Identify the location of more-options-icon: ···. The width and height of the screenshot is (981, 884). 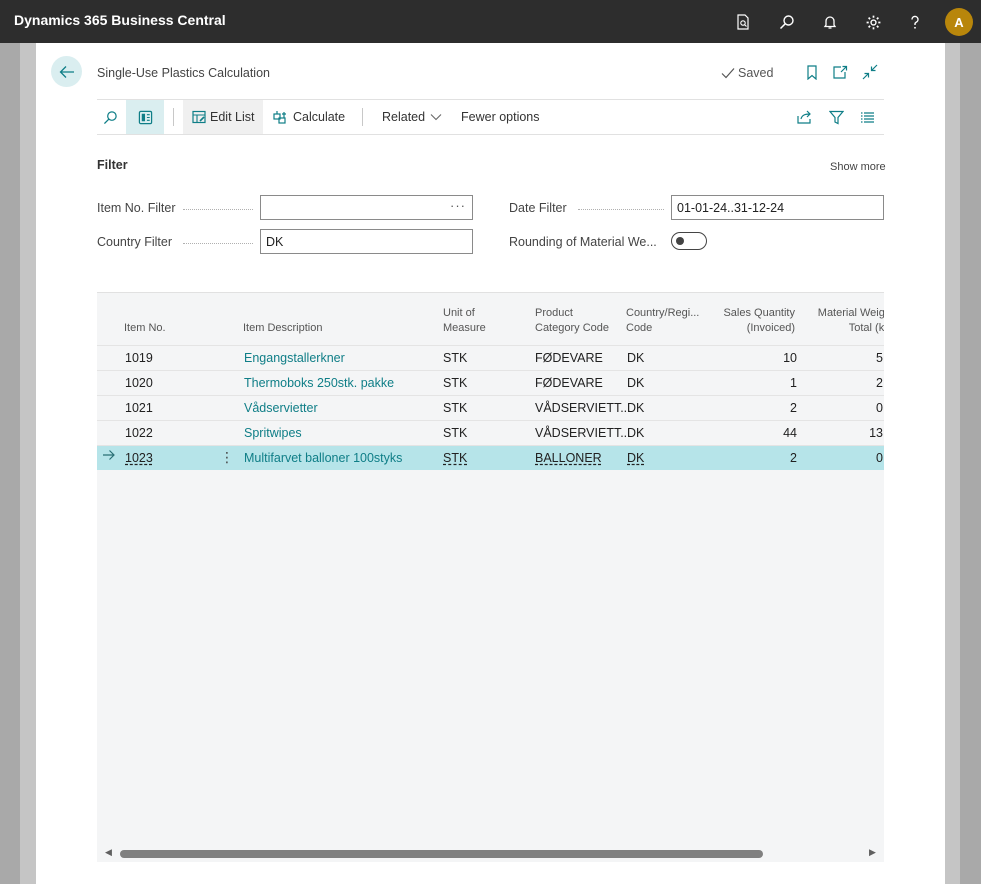
(458, 205).